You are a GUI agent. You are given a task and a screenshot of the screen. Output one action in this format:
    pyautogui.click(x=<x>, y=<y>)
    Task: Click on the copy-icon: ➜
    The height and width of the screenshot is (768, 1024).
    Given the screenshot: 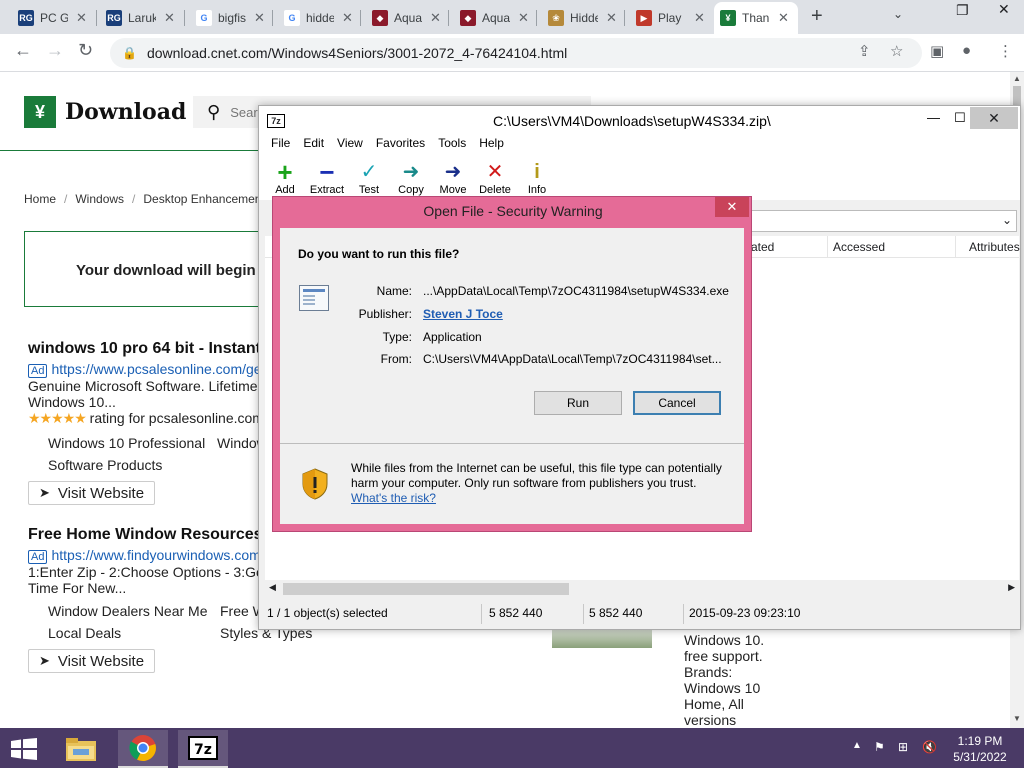 What is the action you would take?
    pyautogui.click(x=411, y=172)
    